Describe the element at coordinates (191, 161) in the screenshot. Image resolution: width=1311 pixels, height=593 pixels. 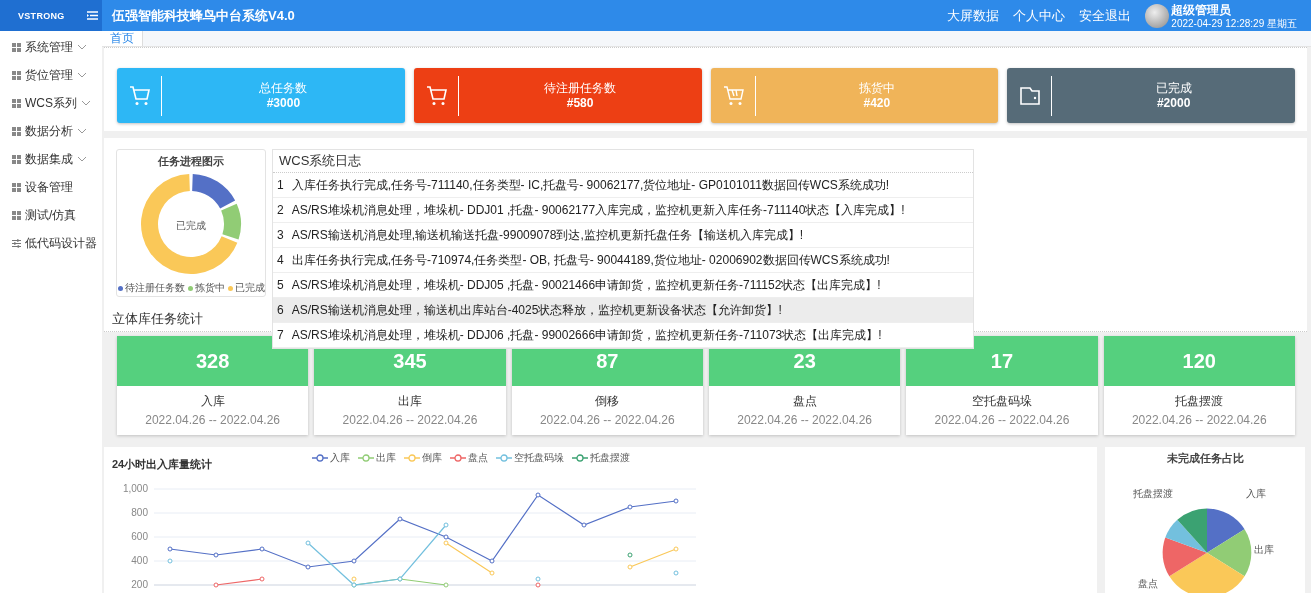
I see `chart-title: 任务进程图示` at that location.